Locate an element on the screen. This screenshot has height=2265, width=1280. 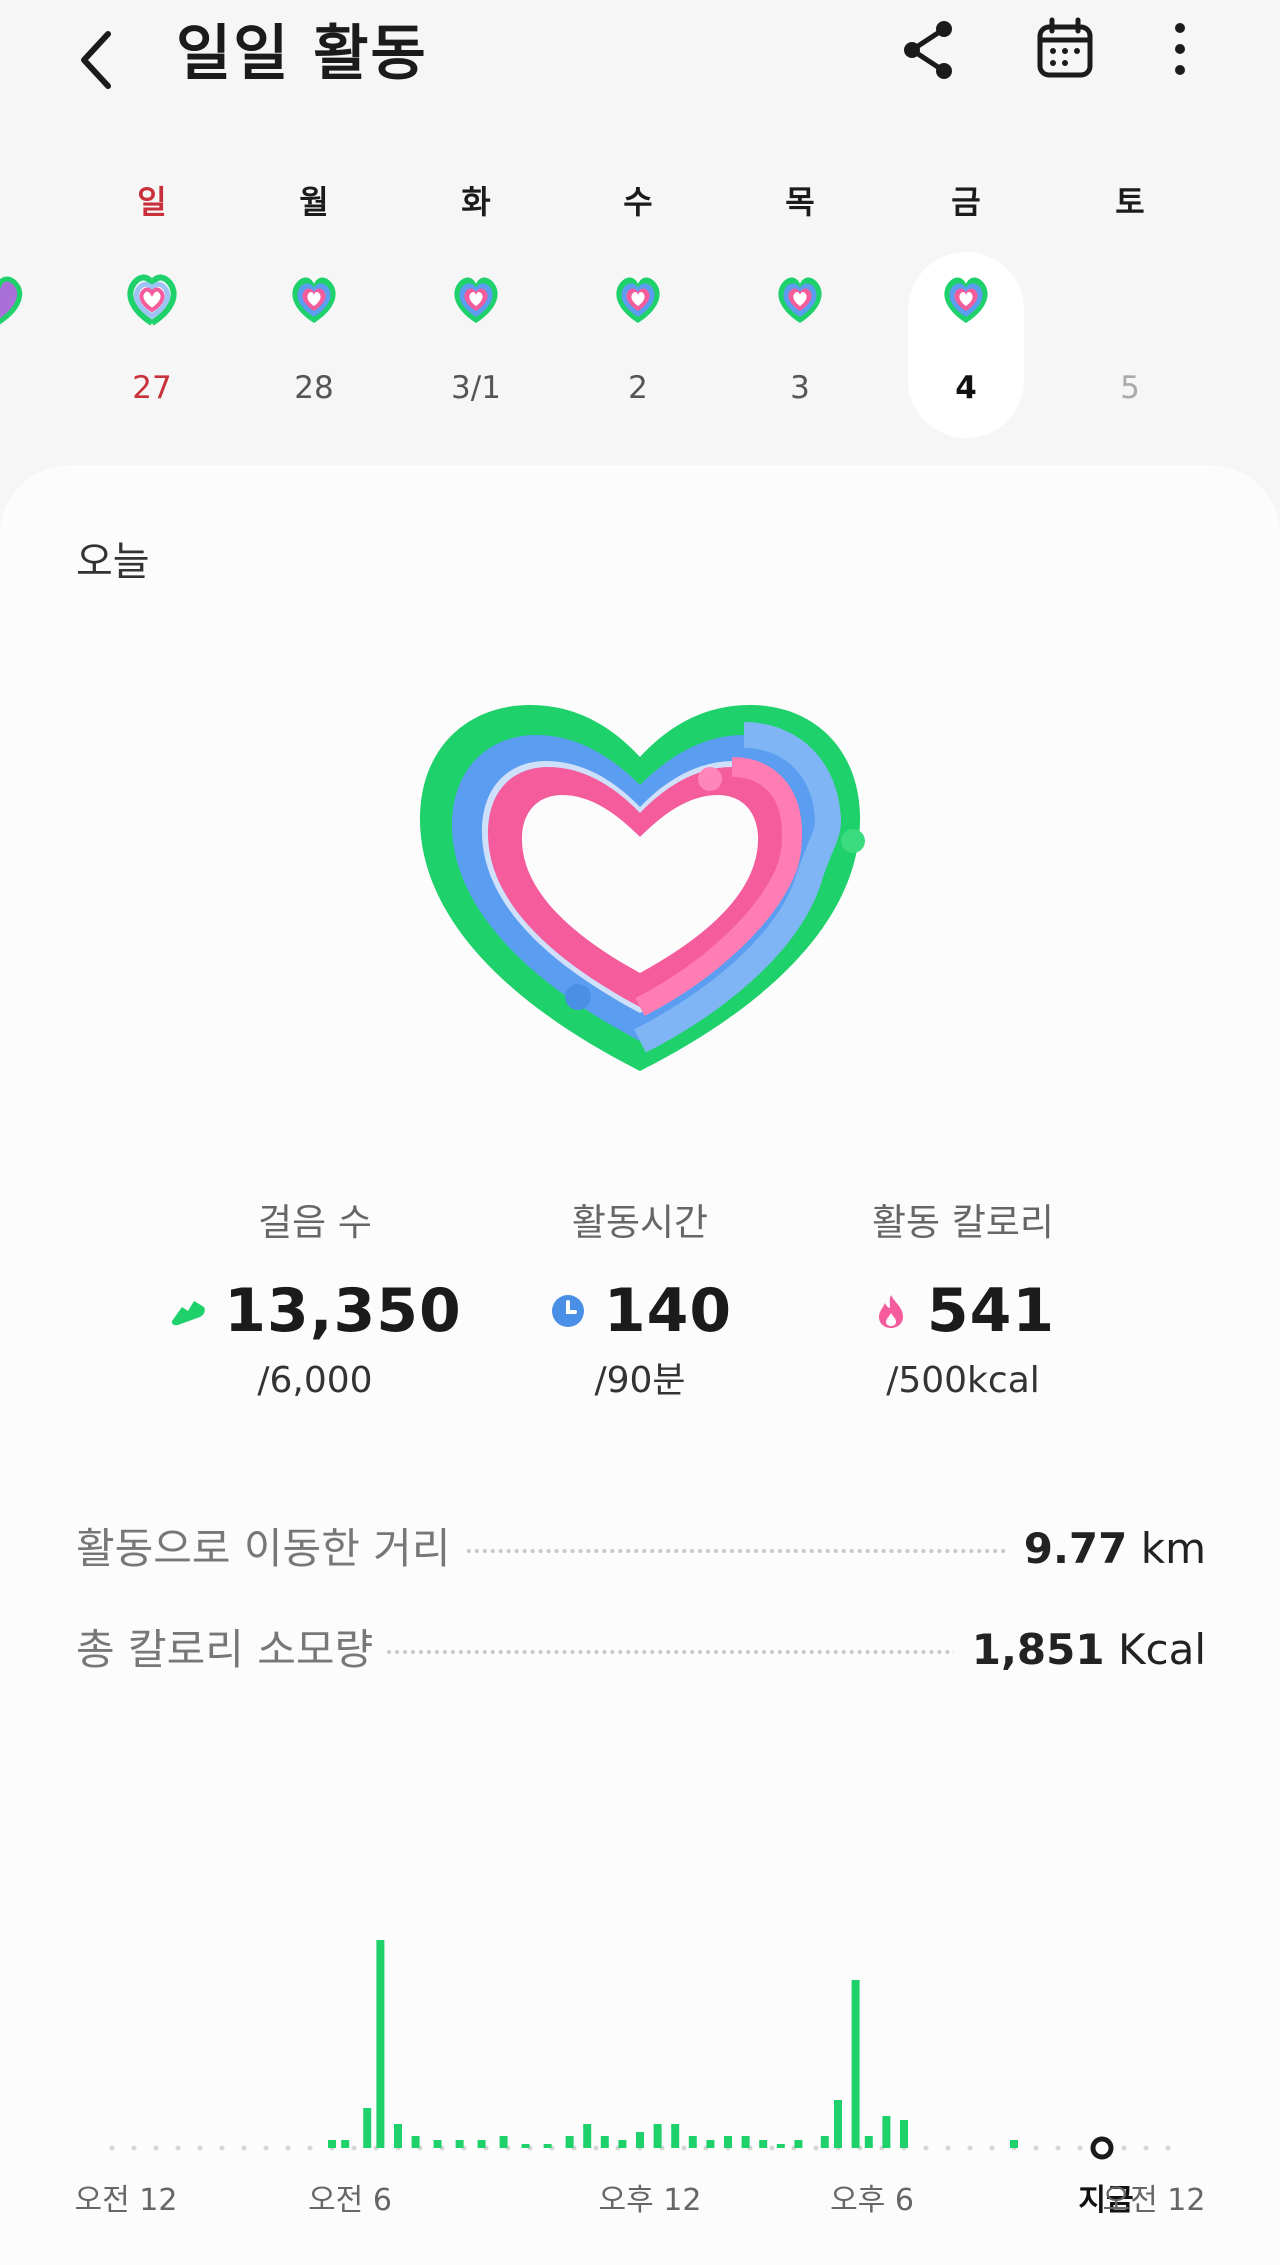
hourly-steps-svg: 오전 12 오전 6 오후 12 오후 6 지금오전 12 is located at coordinates (640, 2079).